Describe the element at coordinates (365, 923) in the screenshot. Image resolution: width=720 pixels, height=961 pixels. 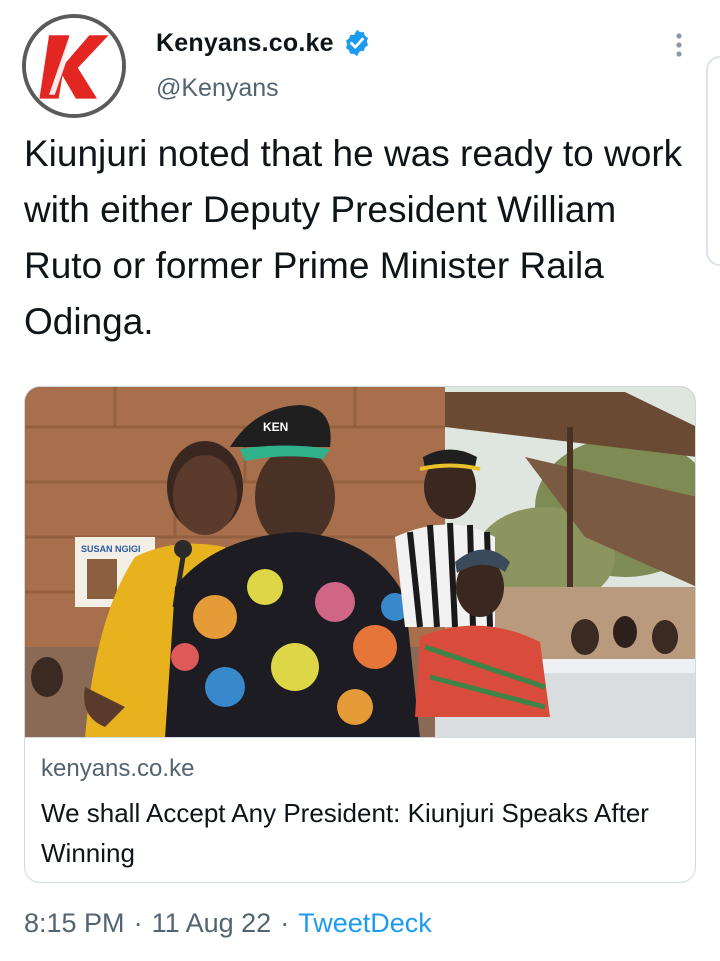
I see `tweet-source-link: TweetDeck` at that location.